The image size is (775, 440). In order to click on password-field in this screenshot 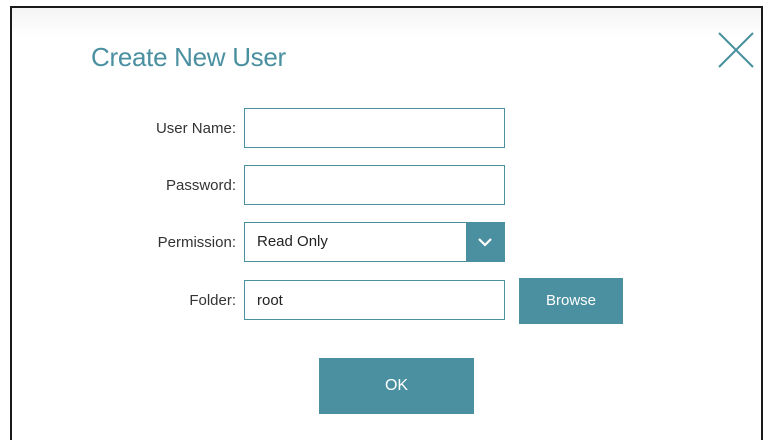, I will do `click(374, 185)`.